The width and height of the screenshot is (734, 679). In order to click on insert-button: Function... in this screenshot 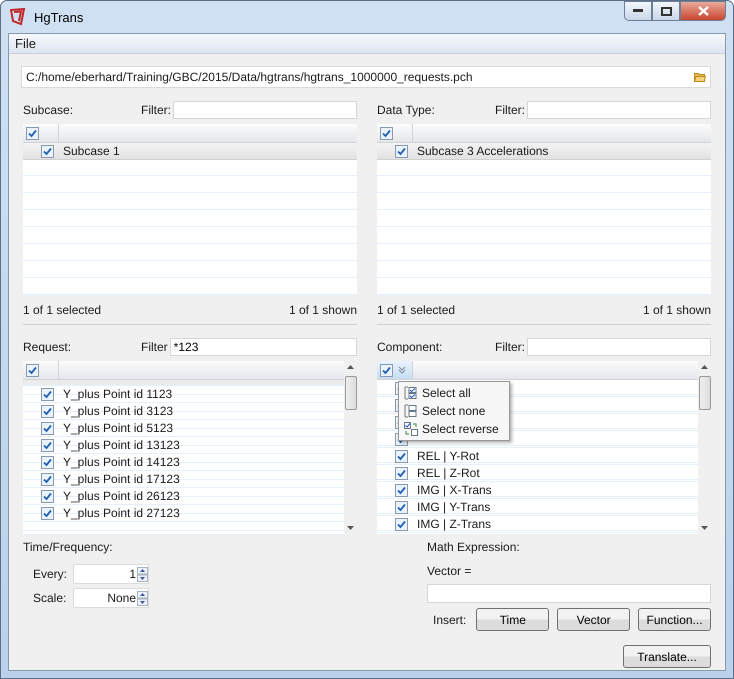, I will do `click(674, 619)`.